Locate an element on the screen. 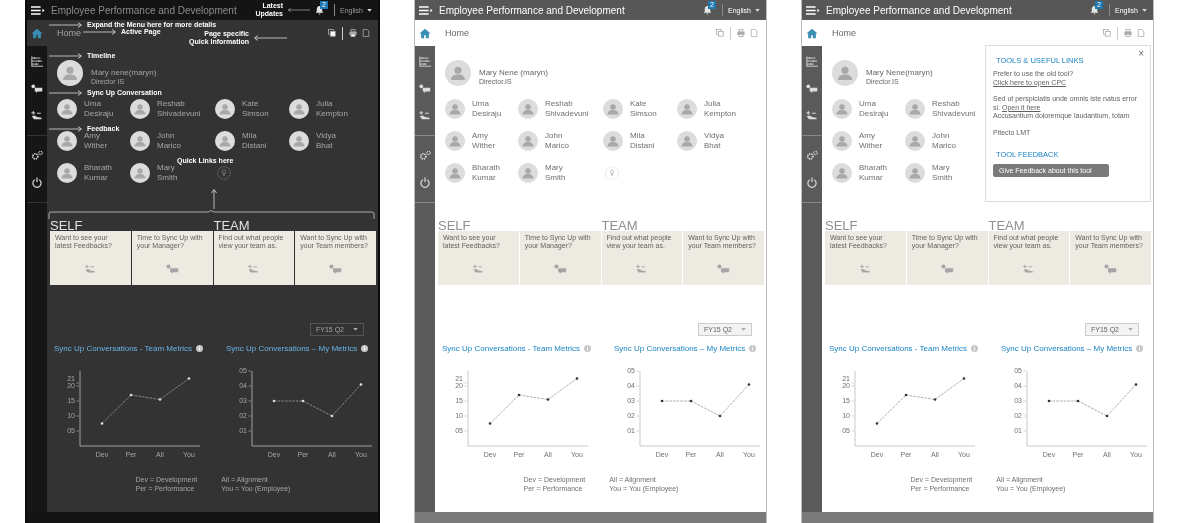  add-member-icon is located at coordinates (224, 173).